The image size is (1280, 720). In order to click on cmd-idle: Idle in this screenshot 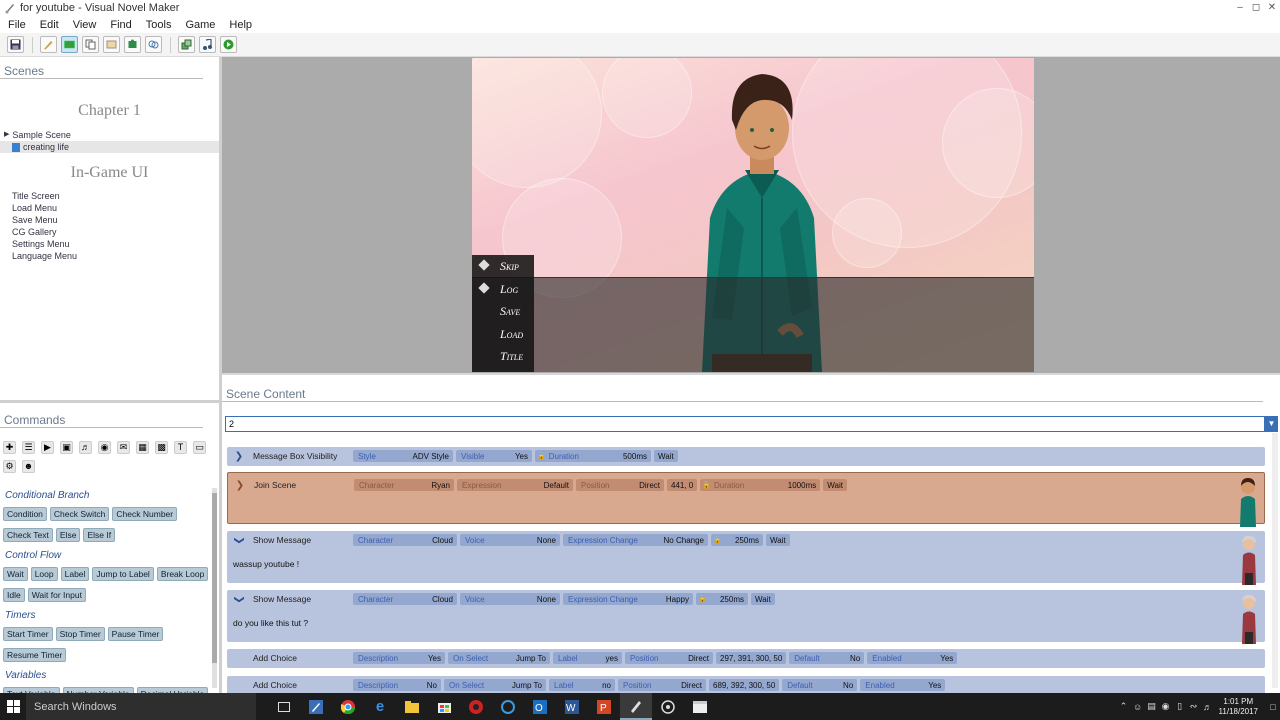, I will do `click(14, 595)`.